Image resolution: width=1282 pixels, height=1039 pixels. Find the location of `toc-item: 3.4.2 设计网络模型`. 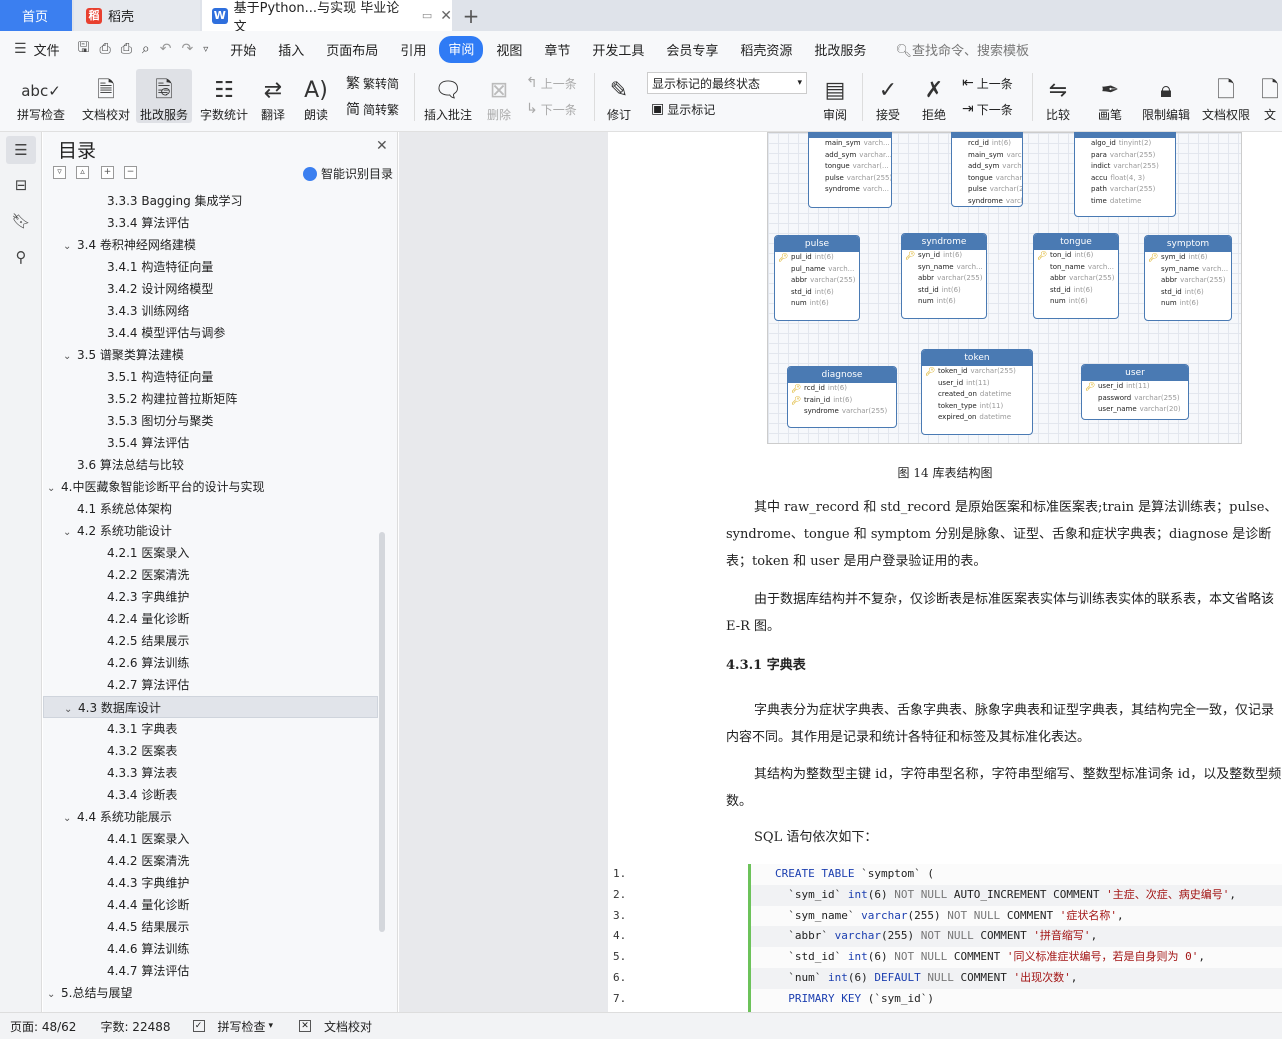

toc-item: 3.4.2 设计网络模型 is located at coordinates (210, 289).